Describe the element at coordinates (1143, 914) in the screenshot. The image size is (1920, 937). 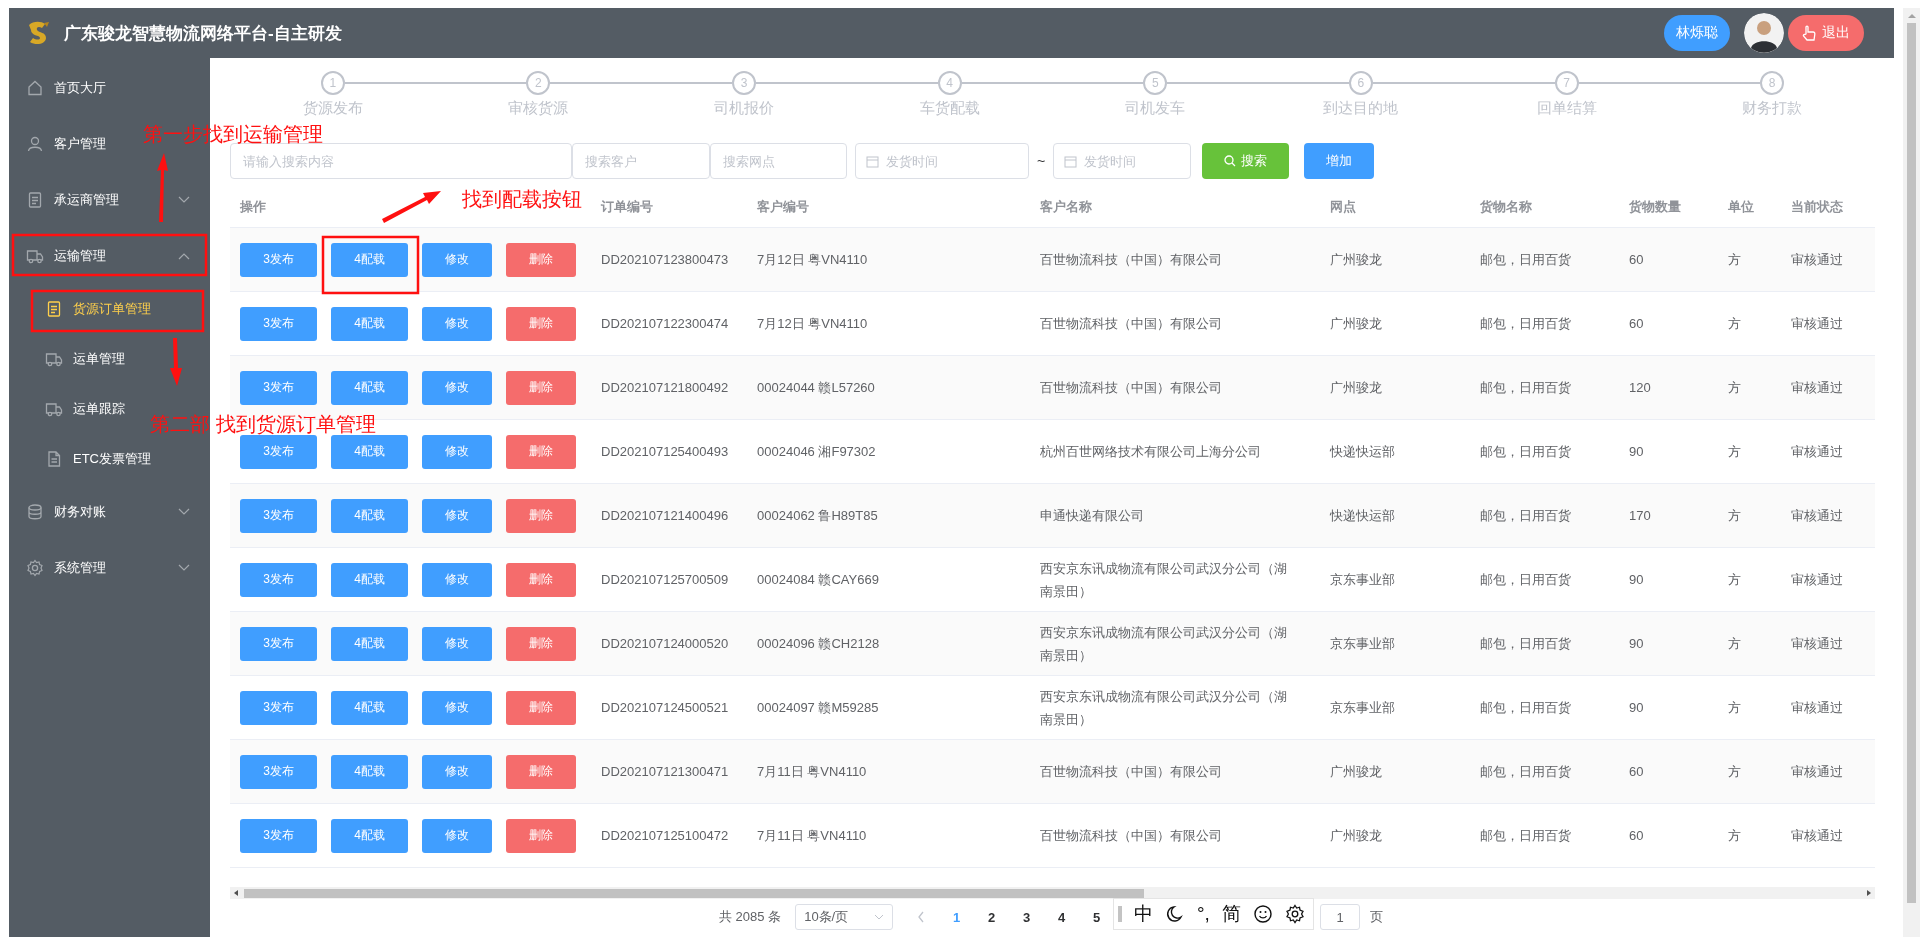
I see `input-mode-label: 中` at that location.